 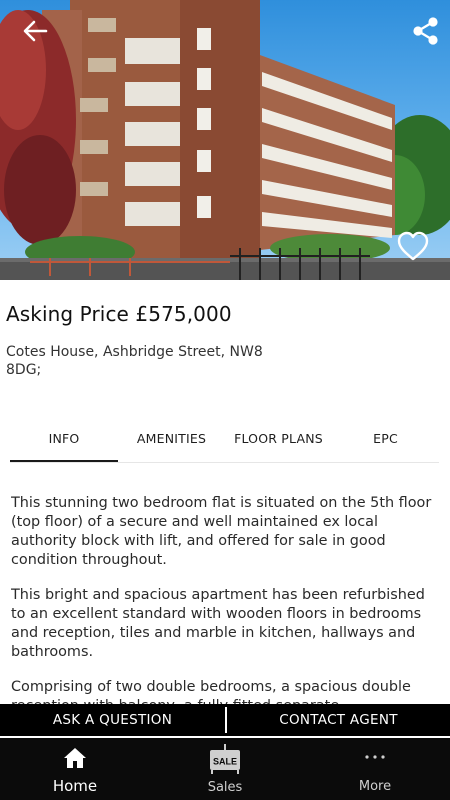 I want to click on tab-epc: EPC, so click(x=385, y=439).